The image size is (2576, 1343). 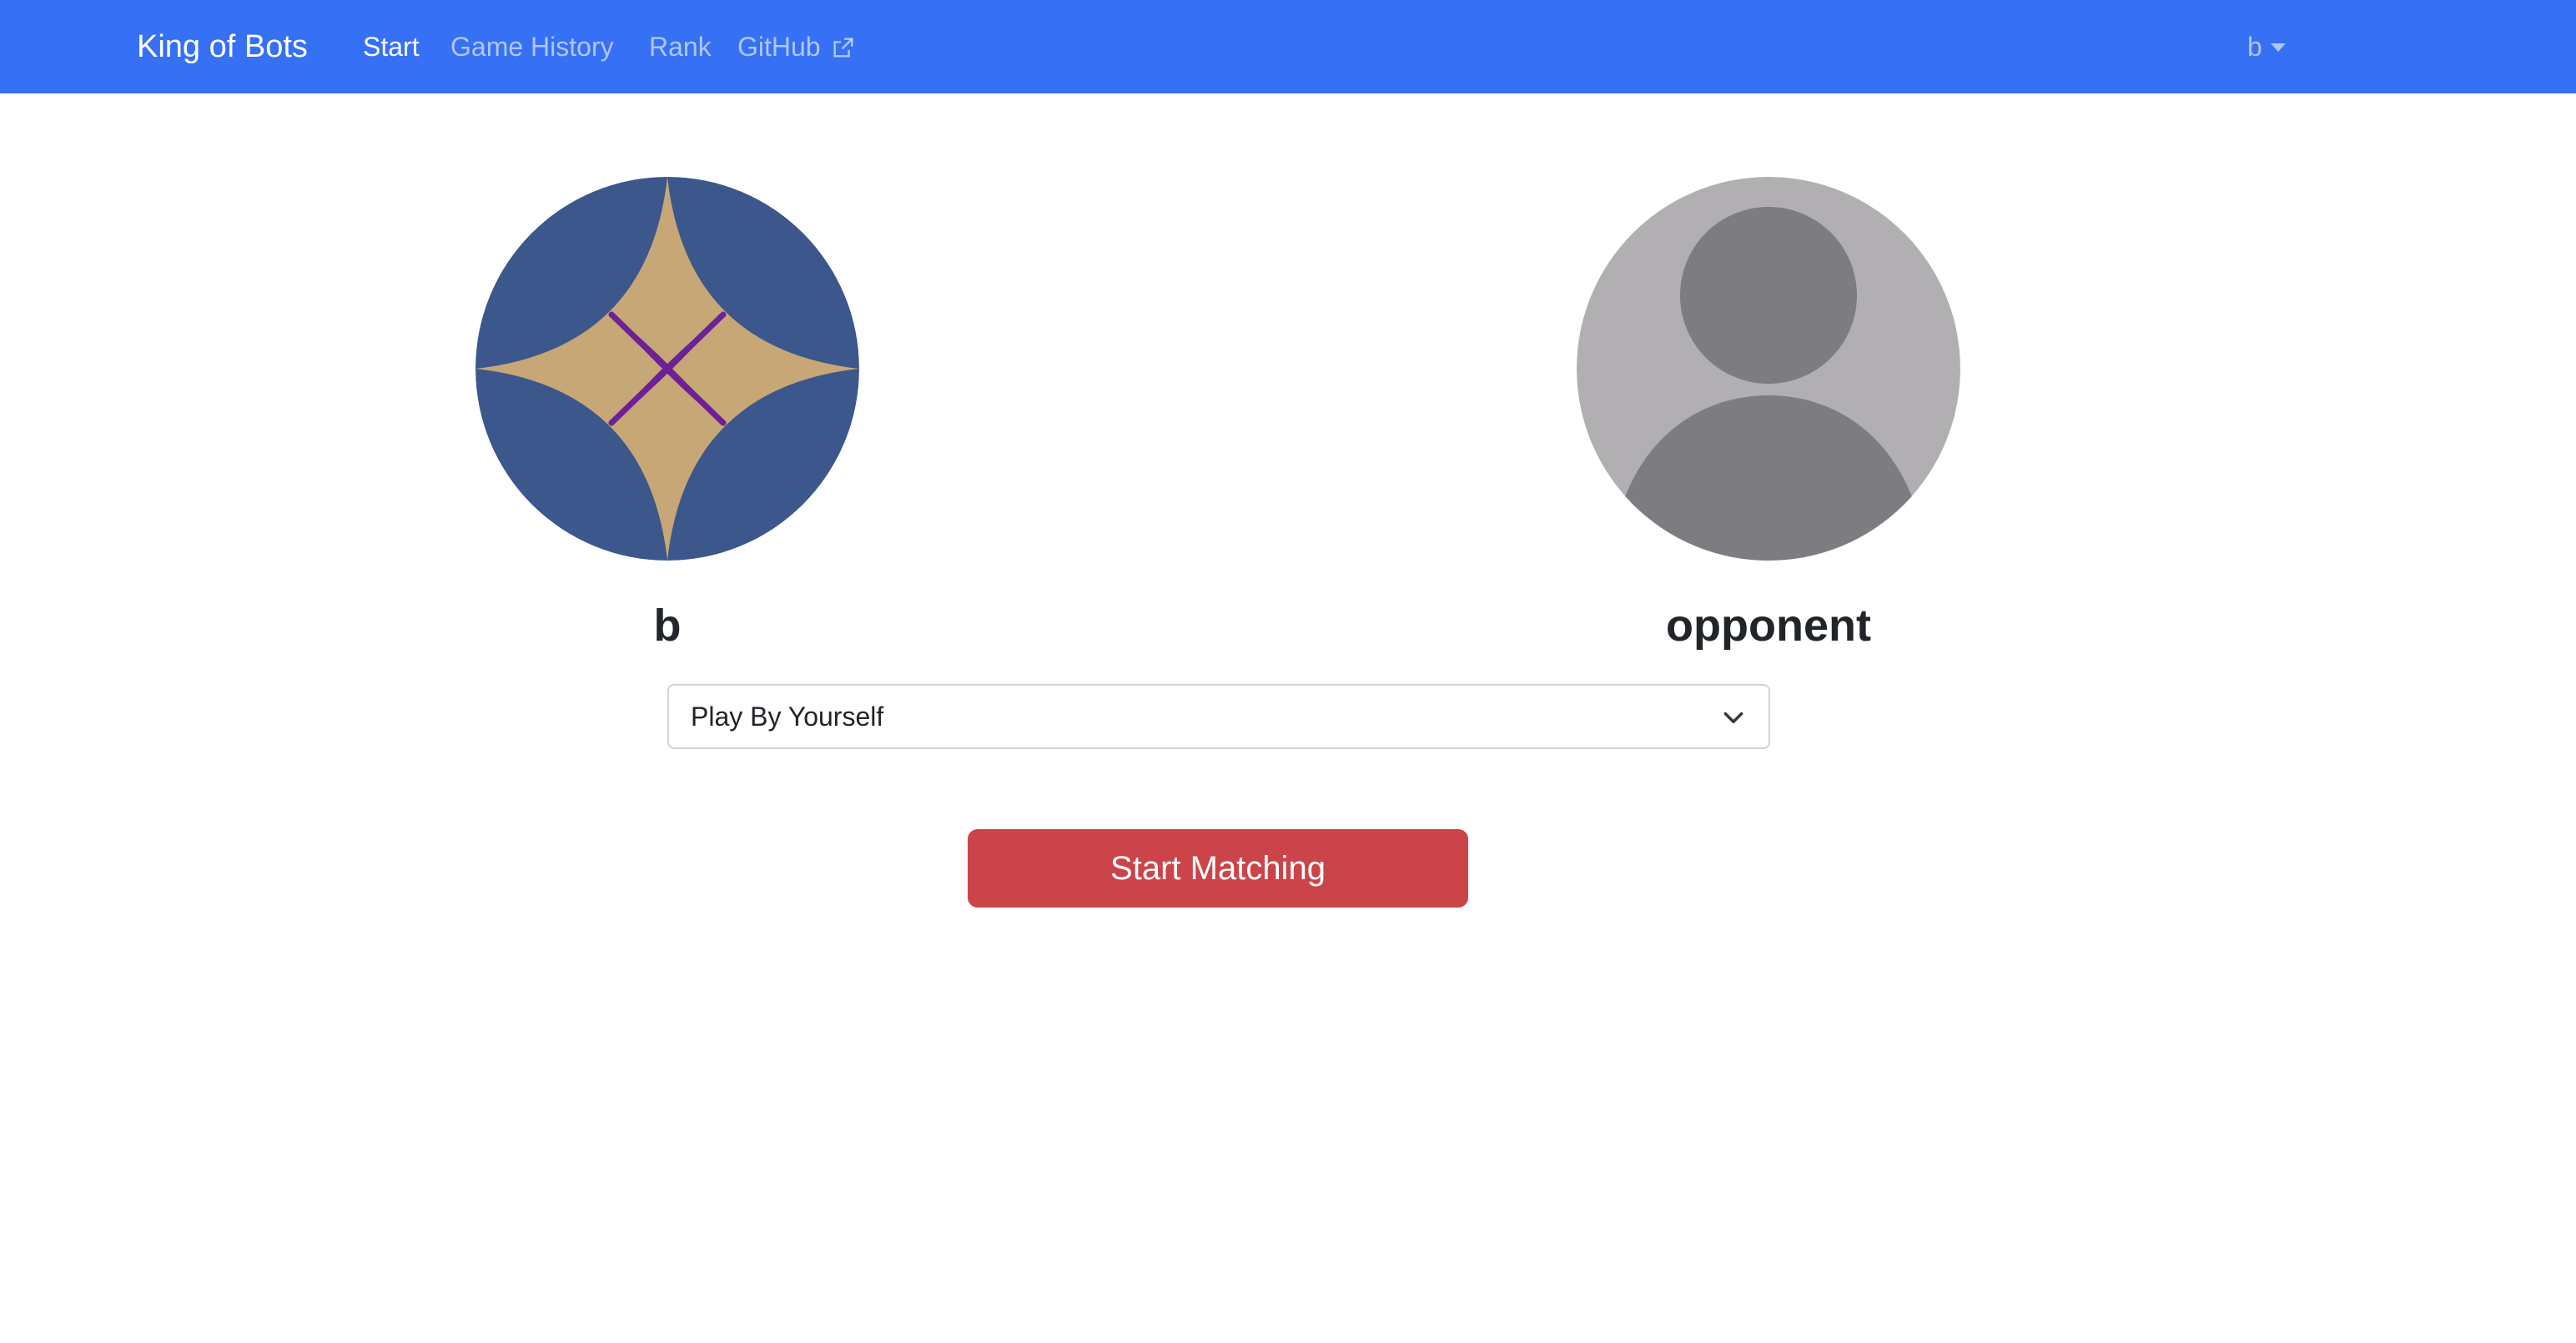 I want to click on opponent-avatar, so click(x=1768, y=369).